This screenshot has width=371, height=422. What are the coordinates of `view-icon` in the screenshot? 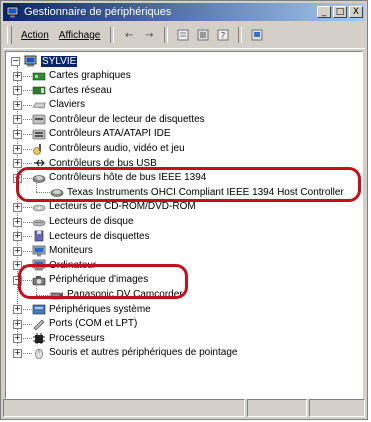 It's located at (203, 35).